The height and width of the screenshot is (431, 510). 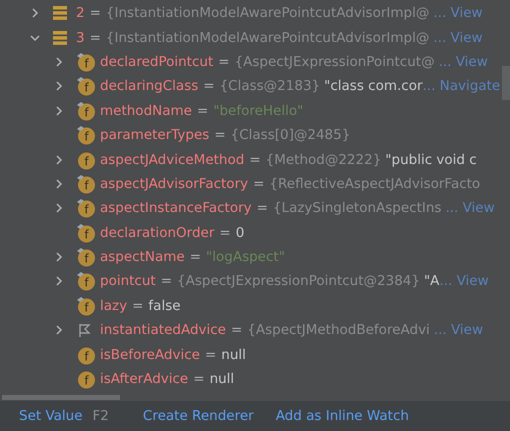 What do you see at coordinates (357, 208) in the screenshot?
I see `value-type: {LazySingletonAspectIns` at bounding box center [357, 208].